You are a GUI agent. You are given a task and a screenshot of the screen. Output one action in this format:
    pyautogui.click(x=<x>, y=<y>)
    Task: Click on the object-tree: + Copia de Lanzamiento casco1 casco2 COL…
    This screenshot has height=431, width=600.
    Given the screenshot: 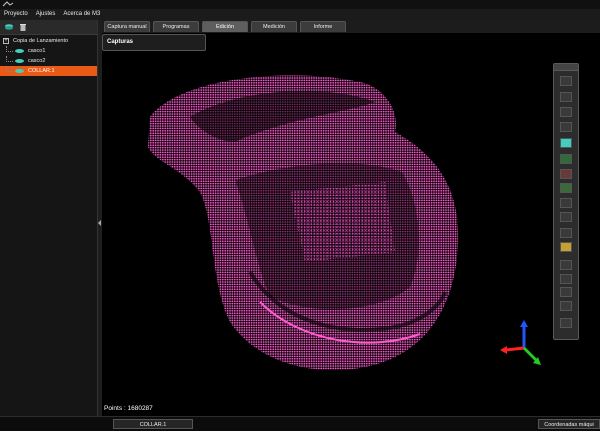 What is the action you would take?
    pyautogui.click(x=48, y=55)
    